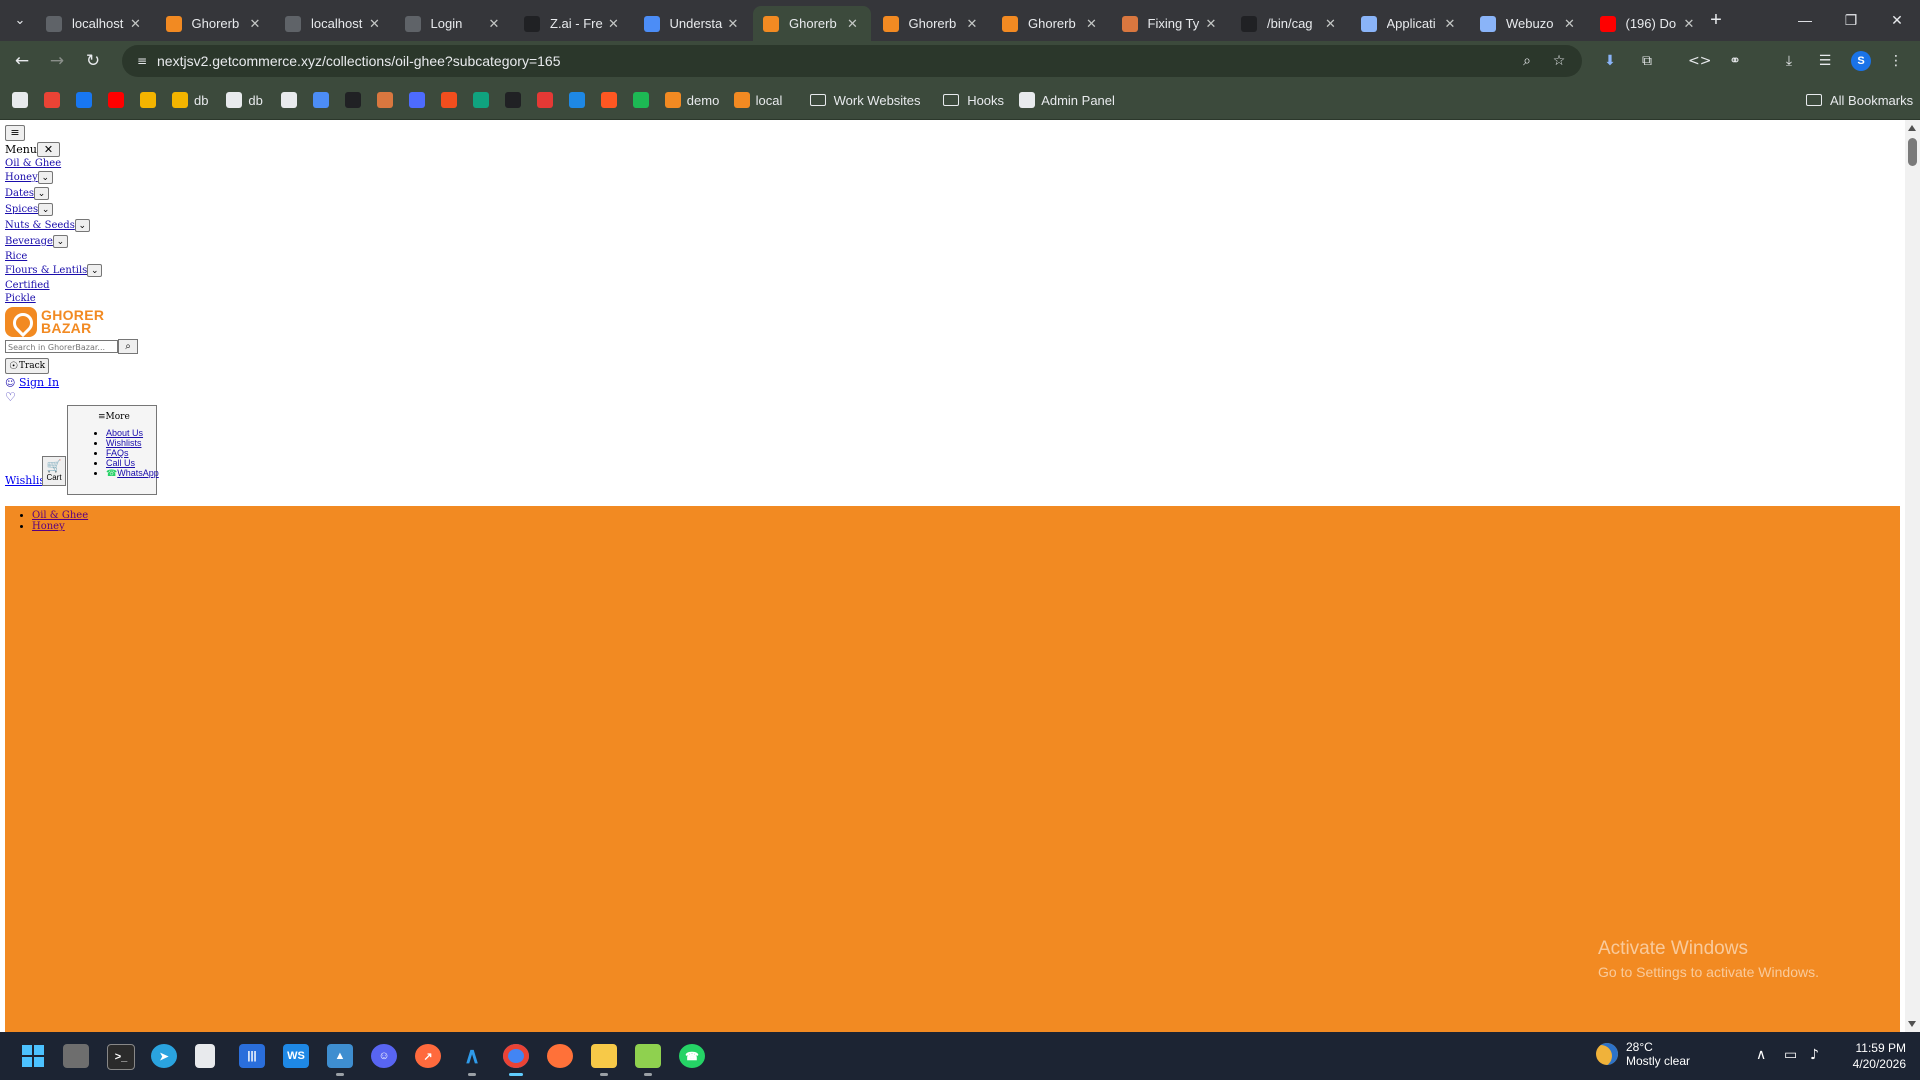  Describe the element at coordinates (27, 285) in the screenshot. I see `category-link: Certified` at that location.